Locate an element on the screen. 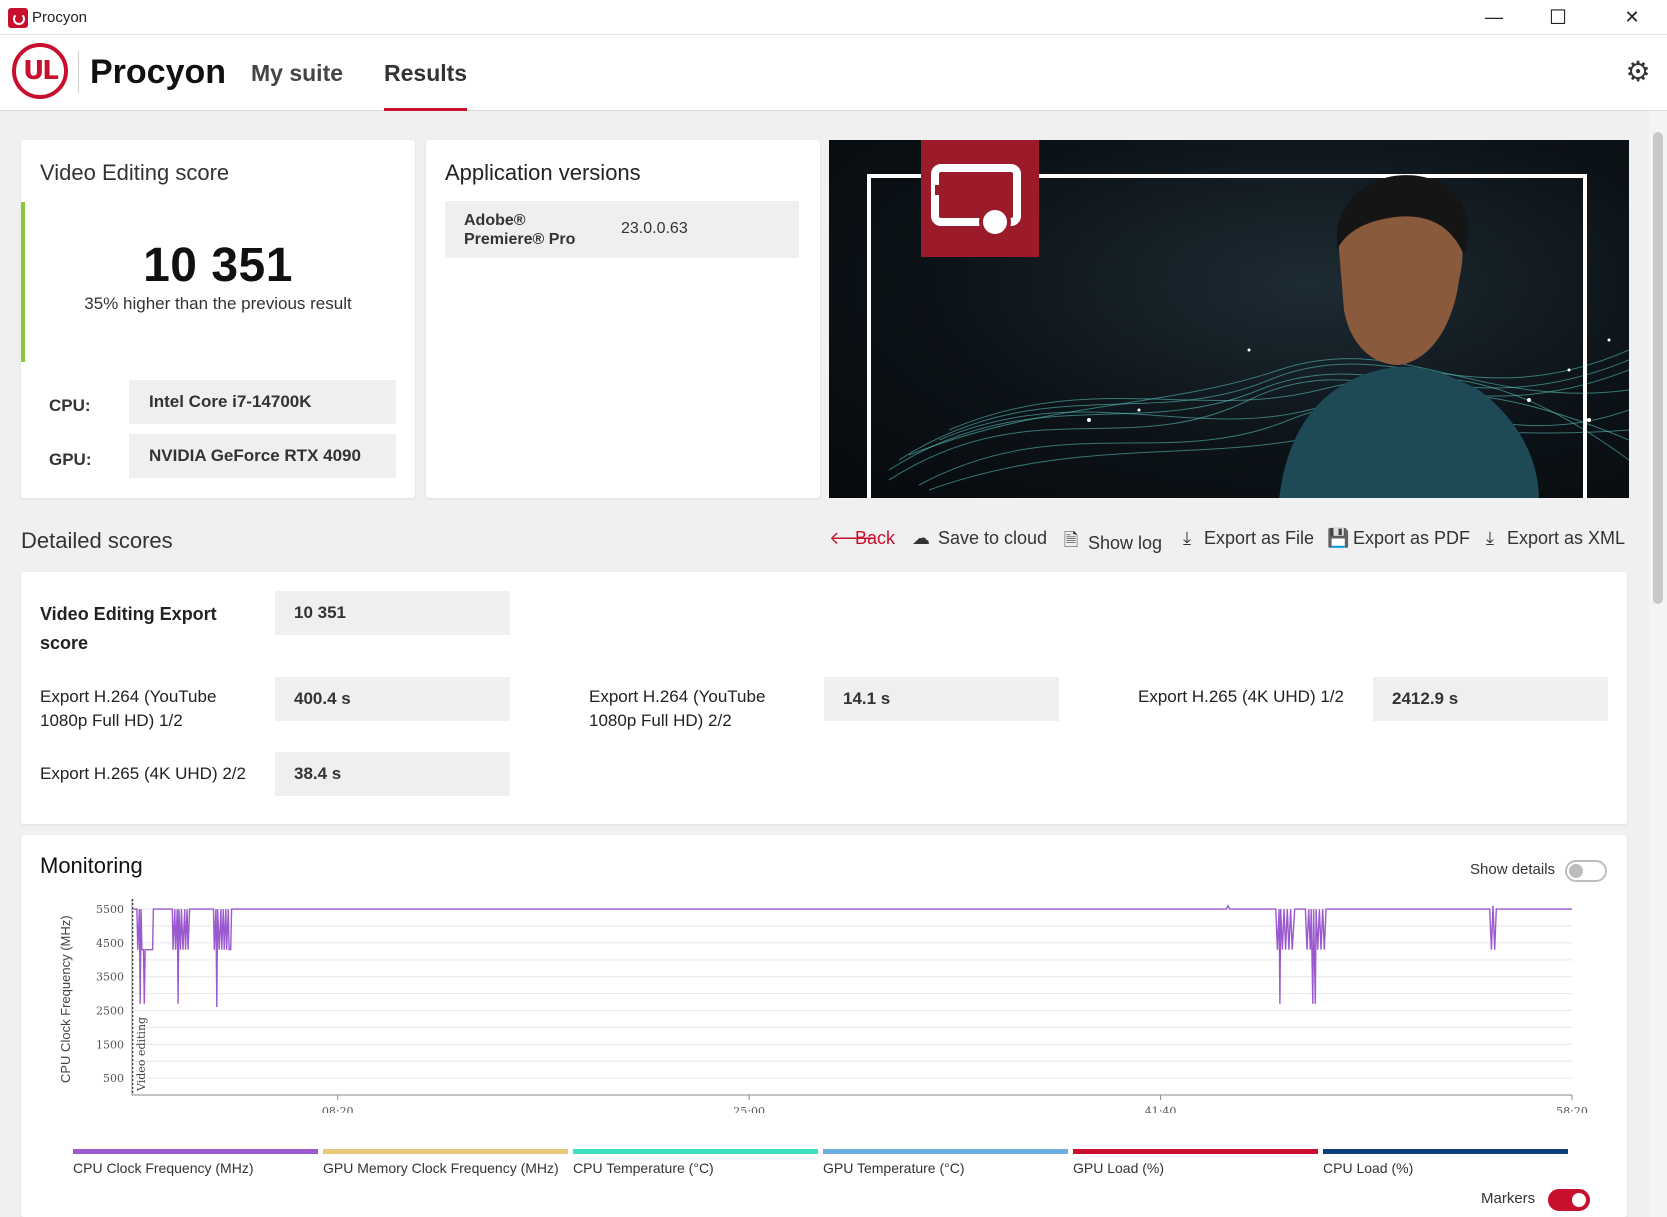  arrow-left-icon: 🡐 is located at coordinates (853, 538).